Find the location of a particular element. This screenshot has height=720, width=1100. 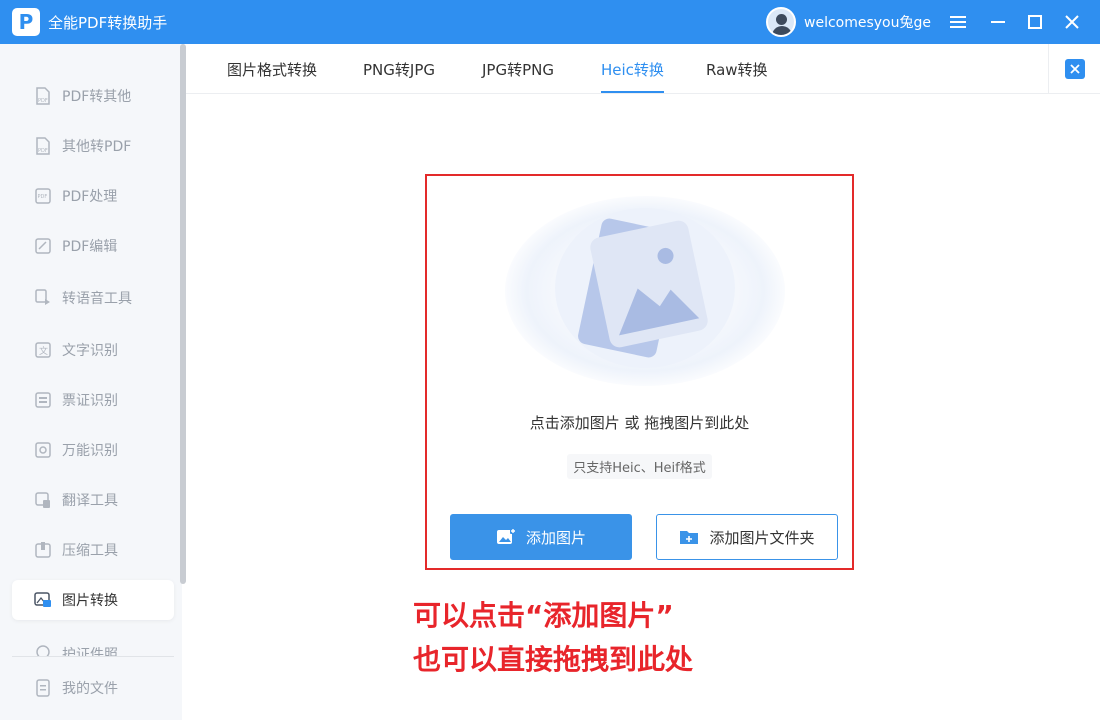

sidebar-item-label: PDF处理 is located at coordinates (90, 197).